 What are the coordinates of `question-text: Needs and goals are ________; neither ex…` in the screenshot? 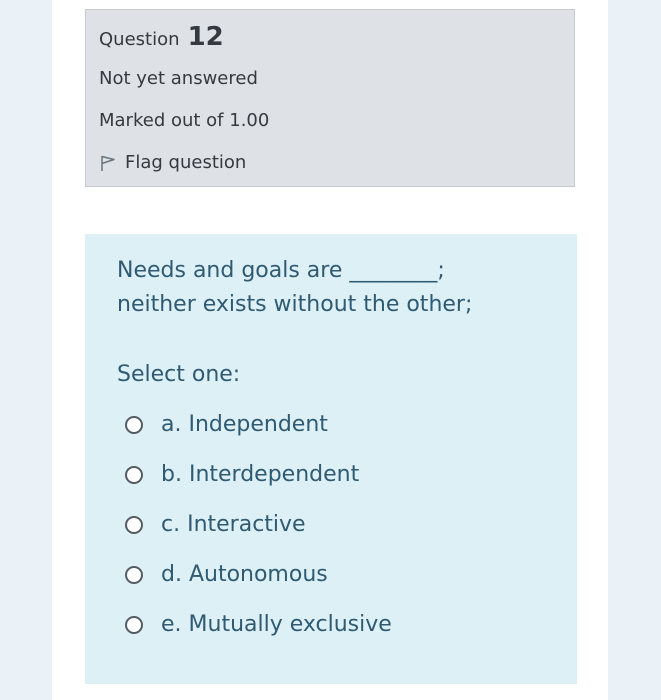 It's located at (337, 288).